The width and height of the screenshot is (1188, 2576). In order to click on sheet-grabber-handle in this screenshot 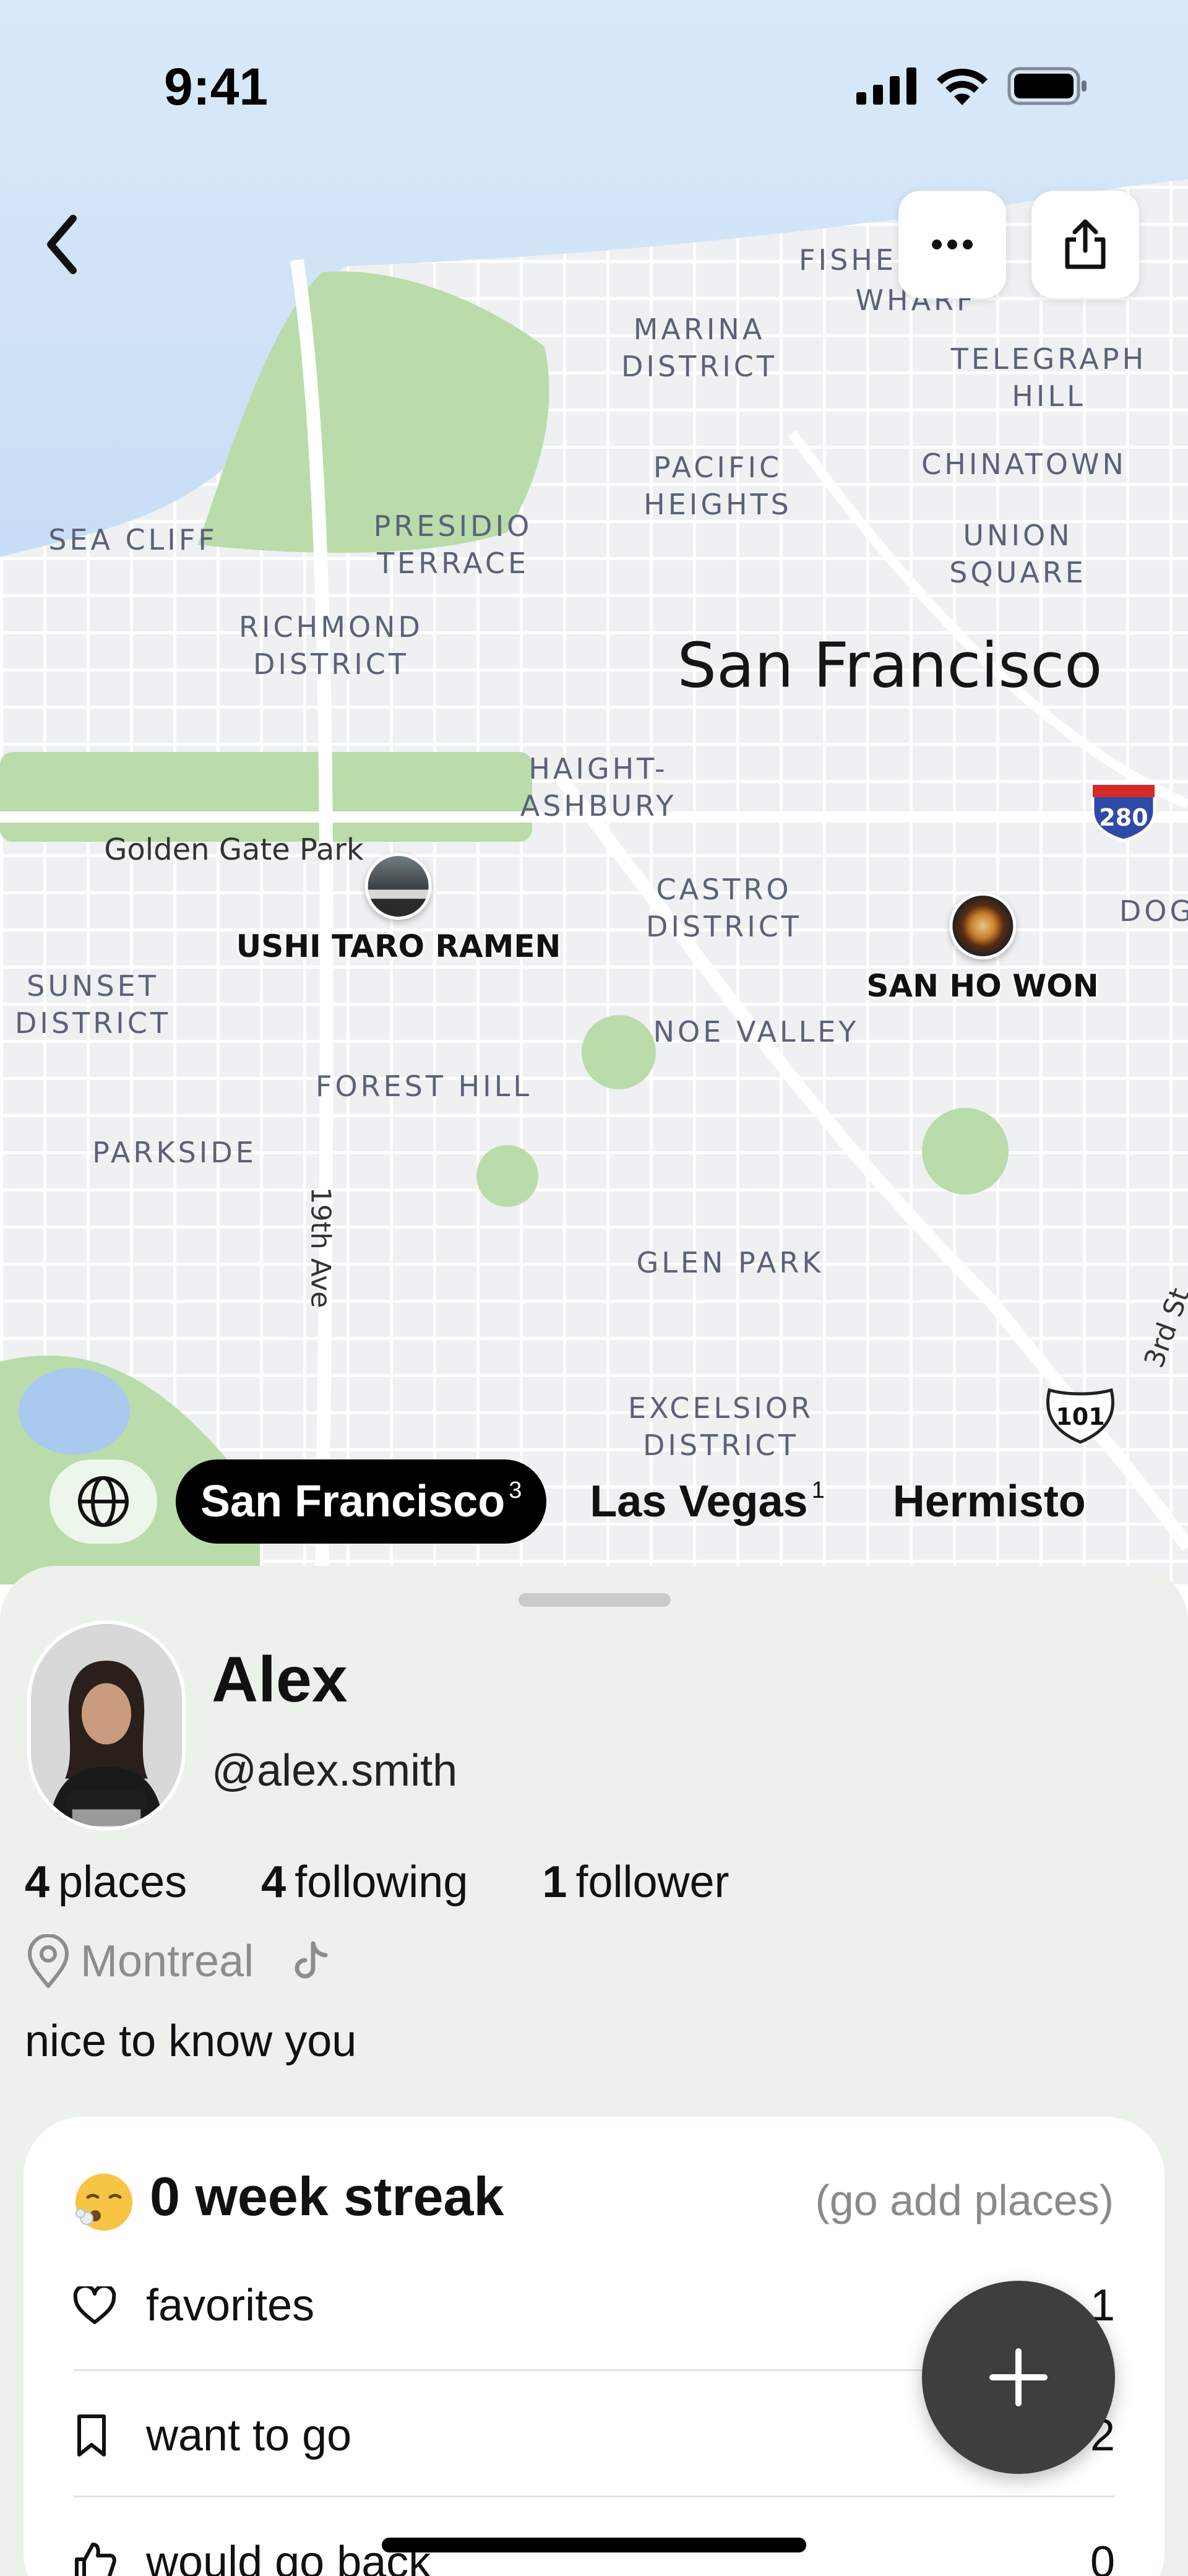, I will do `click(595, 1600)`.